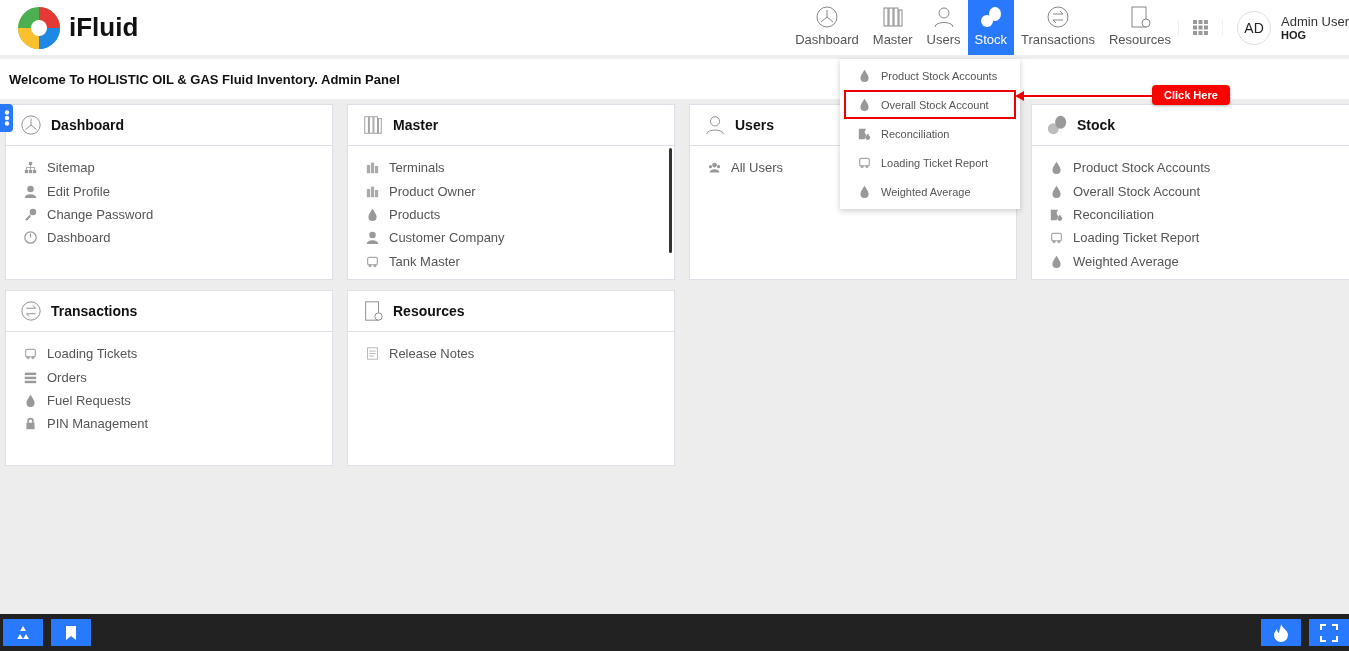 The image size is (1349, 651). I want to click on app-name: iFluid, so click(104, 27).